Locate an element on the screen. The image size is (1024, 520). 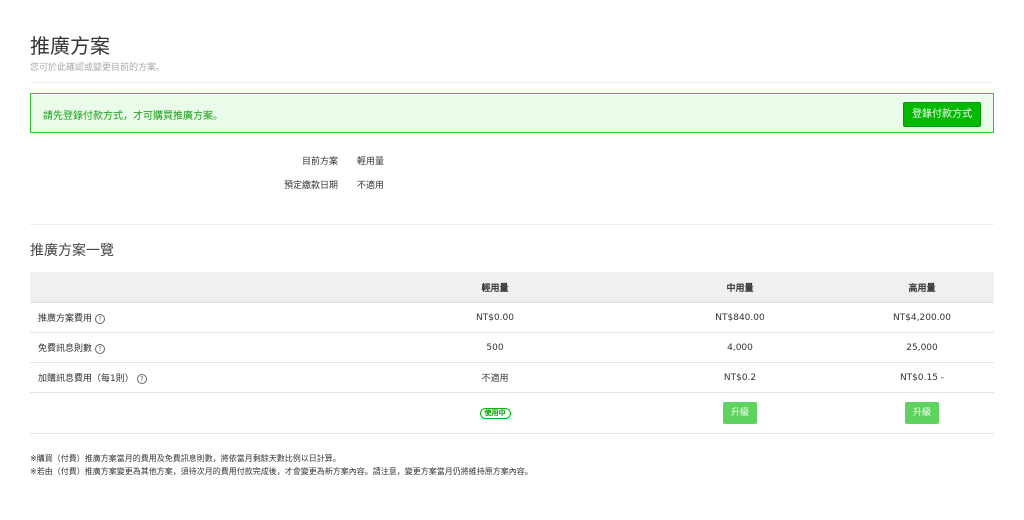
register-payment-button: 登錄付款方式 is located at coordinates (942, 114).